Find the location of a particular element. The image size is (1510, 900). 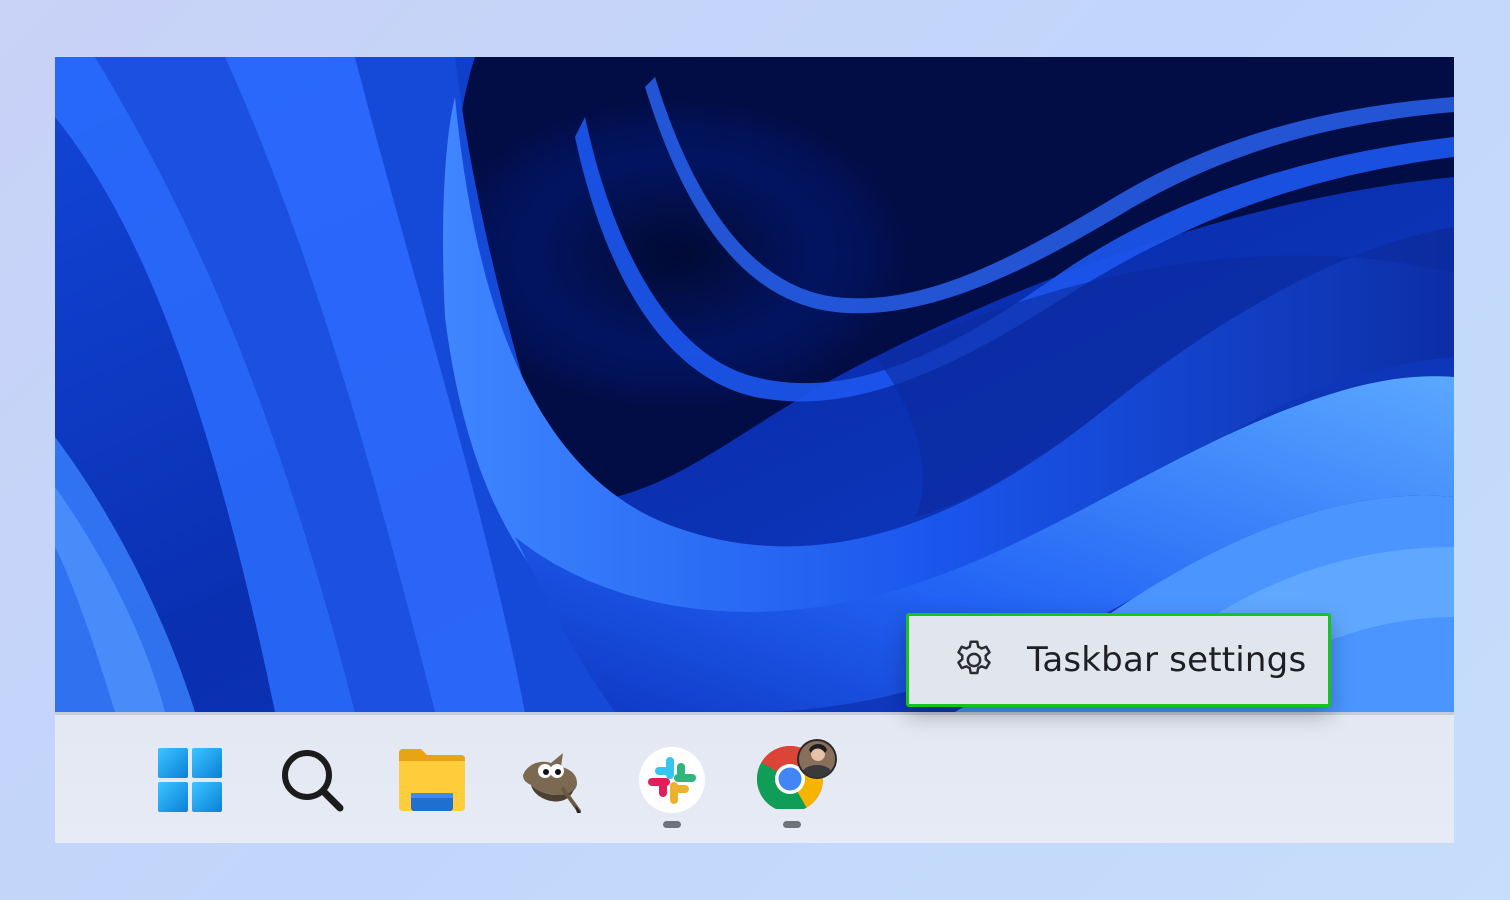

taskbar-settings-menu-item: Taskbar settings is located at coordinates (1118, 660).